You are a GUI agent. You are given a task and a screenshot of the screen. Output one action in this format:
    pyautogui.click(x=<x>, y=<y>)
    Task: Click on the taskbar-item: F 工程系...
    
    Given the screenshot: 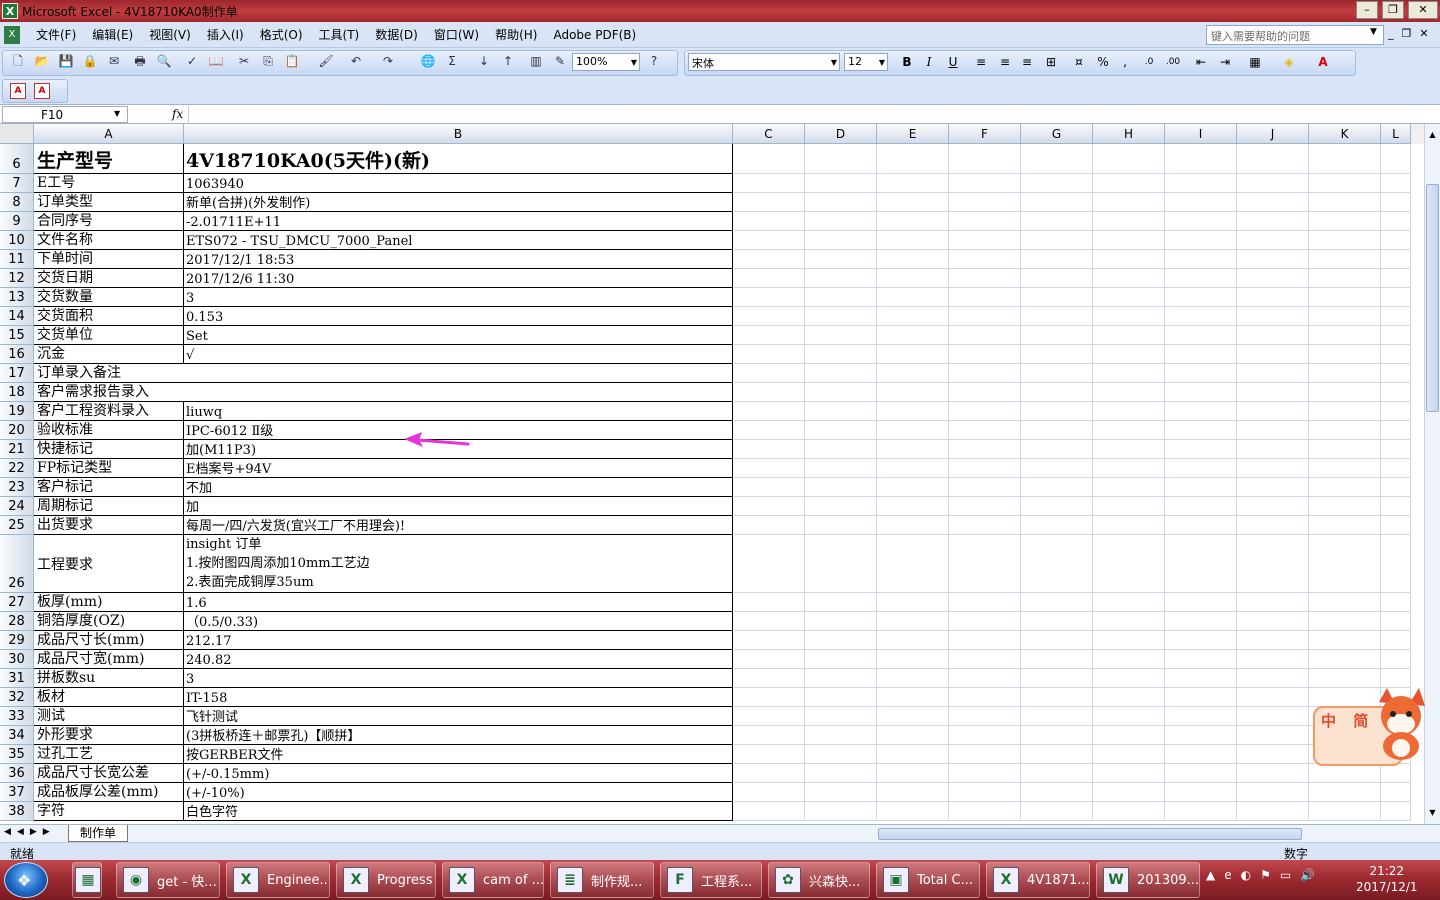 What is the action you would take?
    pyautogui.click(x=711, y=880)
    